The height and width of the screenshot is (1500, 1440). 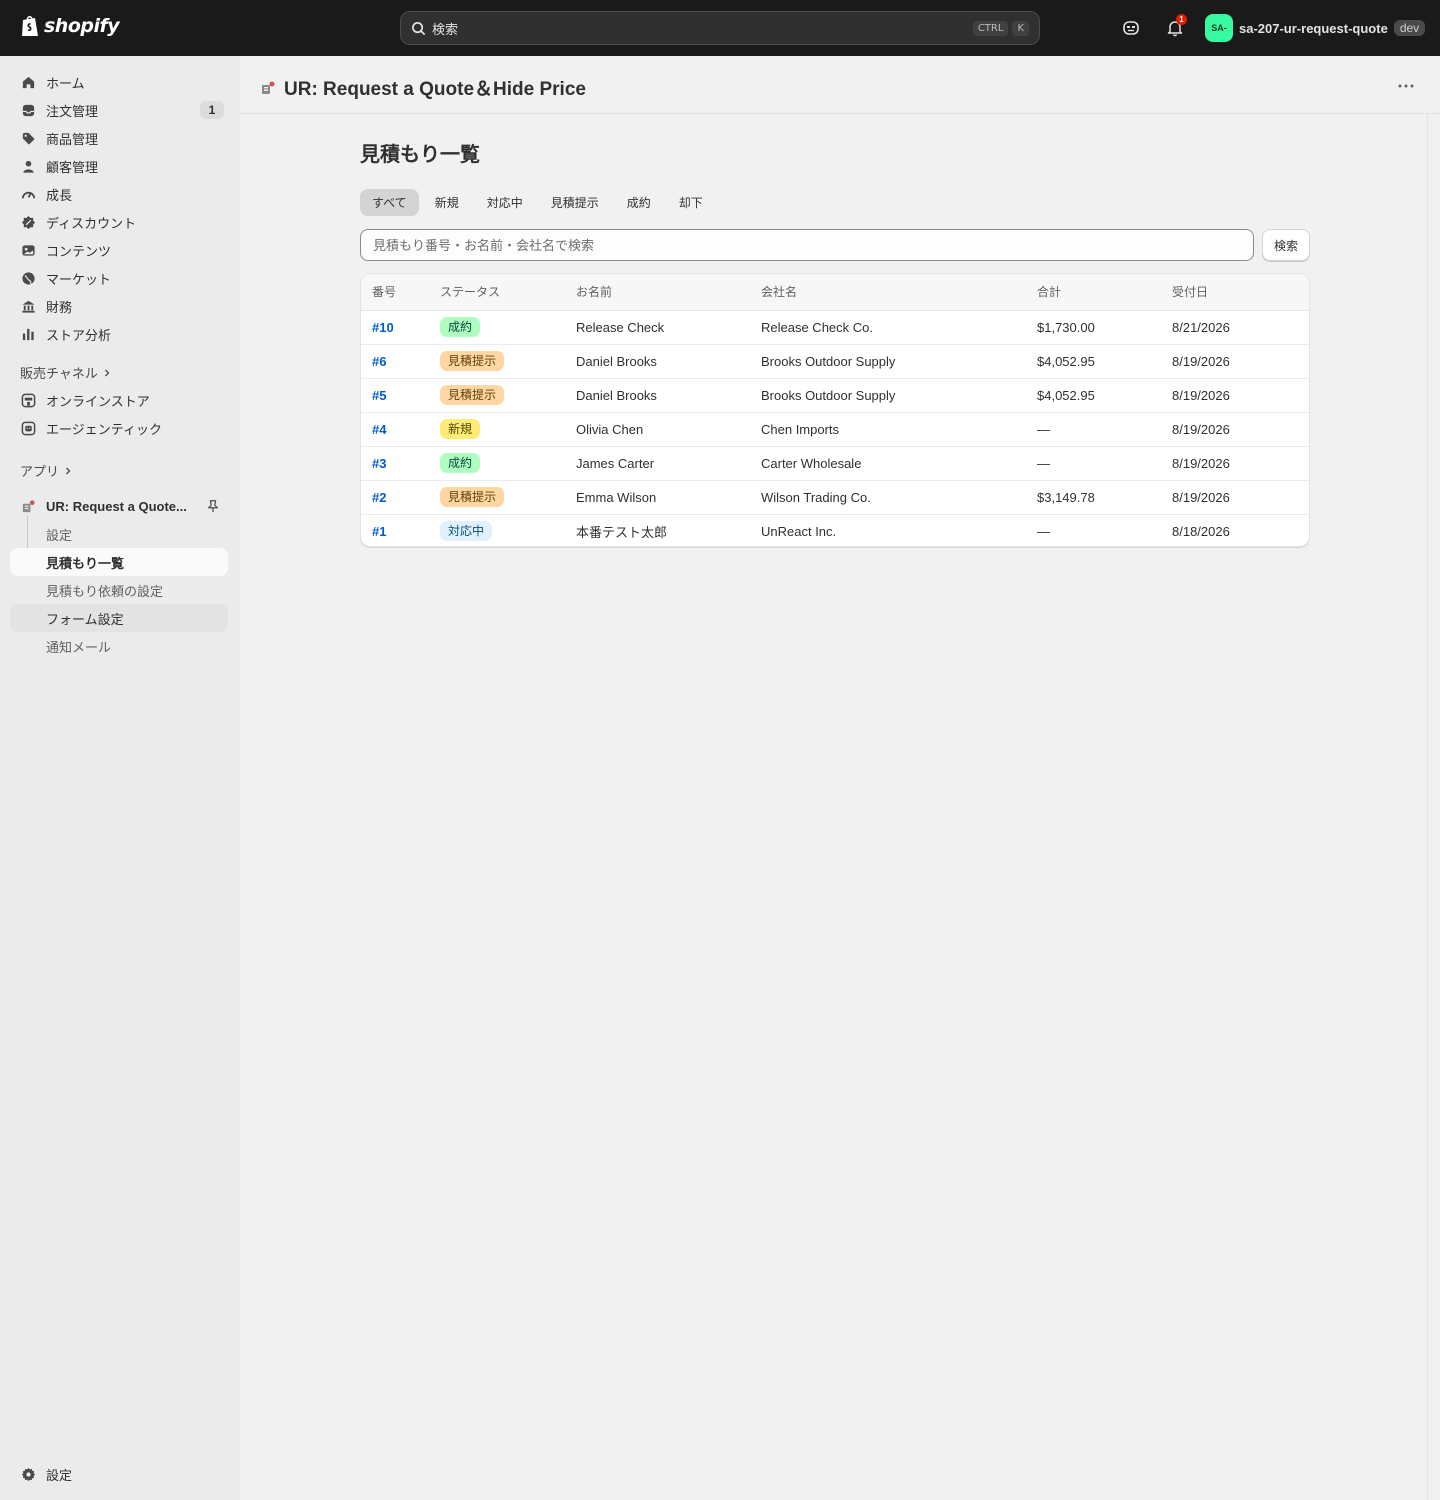 What do you see at coordinates (1406, 86) in the screenshot?
I see `more-actions-button` at bounding box center [1406, 86].